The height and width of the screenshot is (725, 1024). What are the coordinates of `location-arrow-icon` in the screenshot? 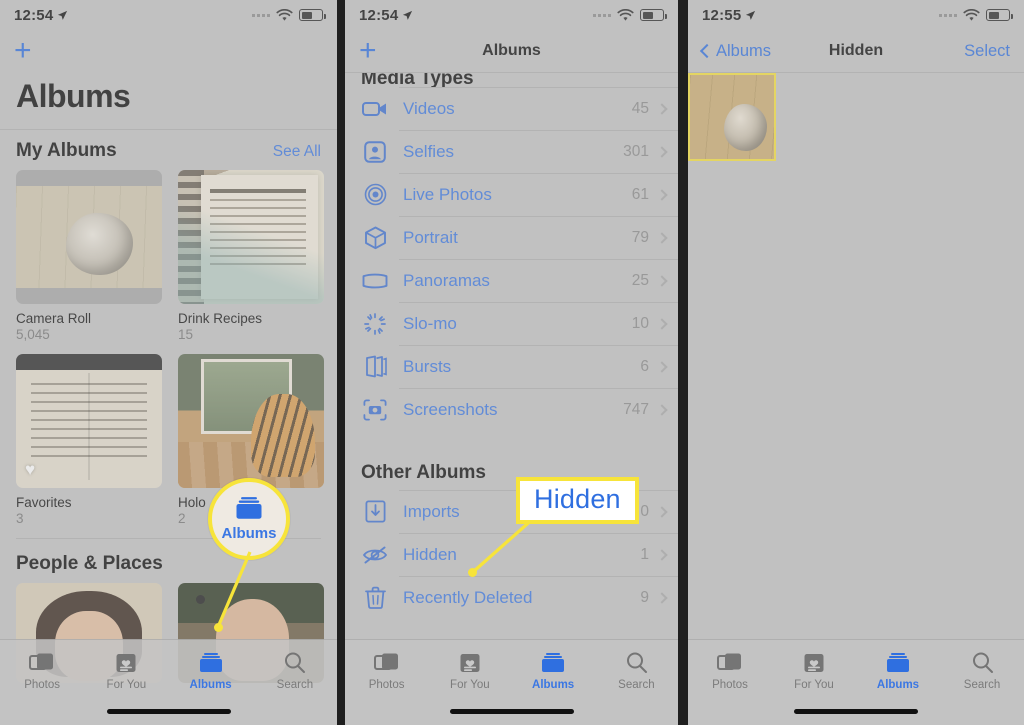 It's located at (751, 15).